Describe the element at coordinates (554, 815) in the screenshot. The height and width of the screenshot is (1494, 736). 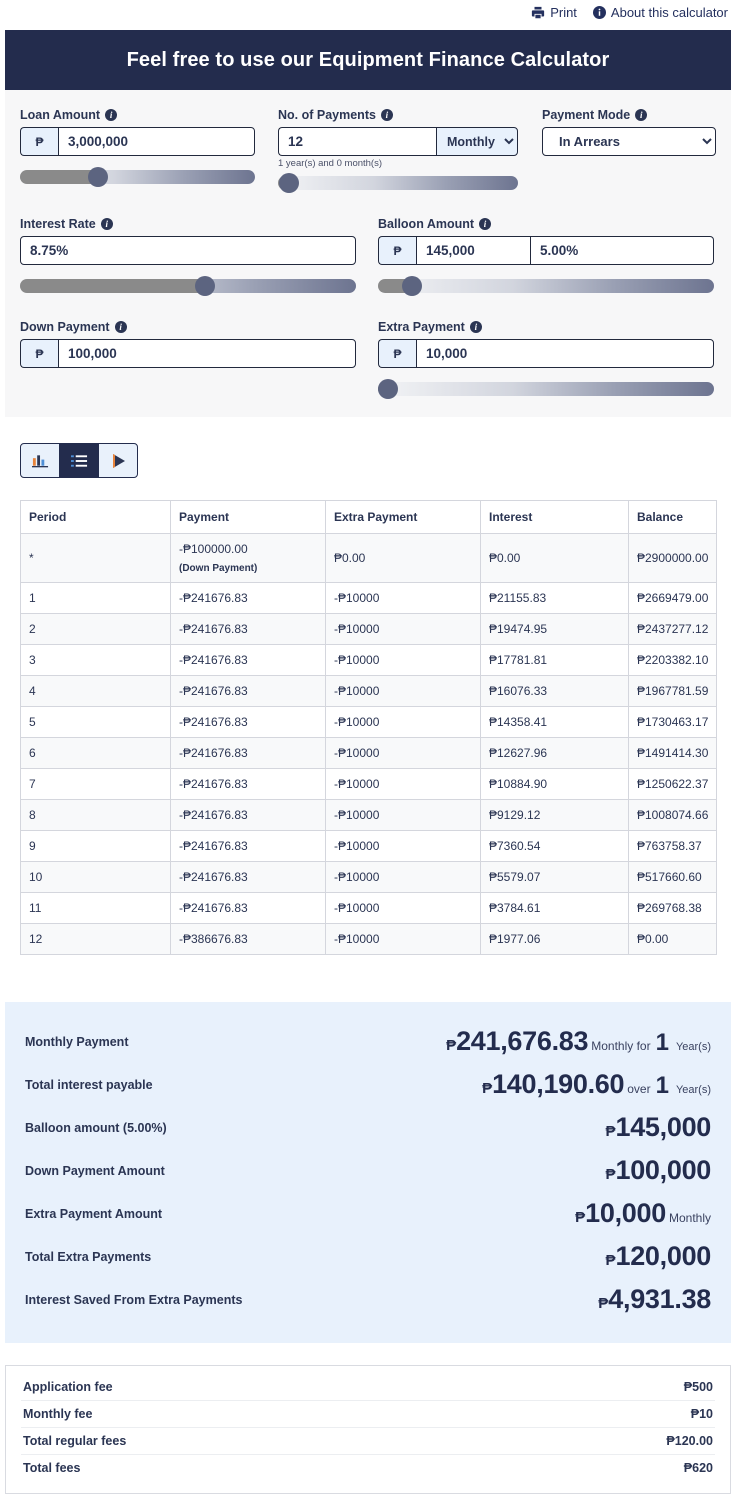
I see `interest-cell: ₱9129.12` at that location.